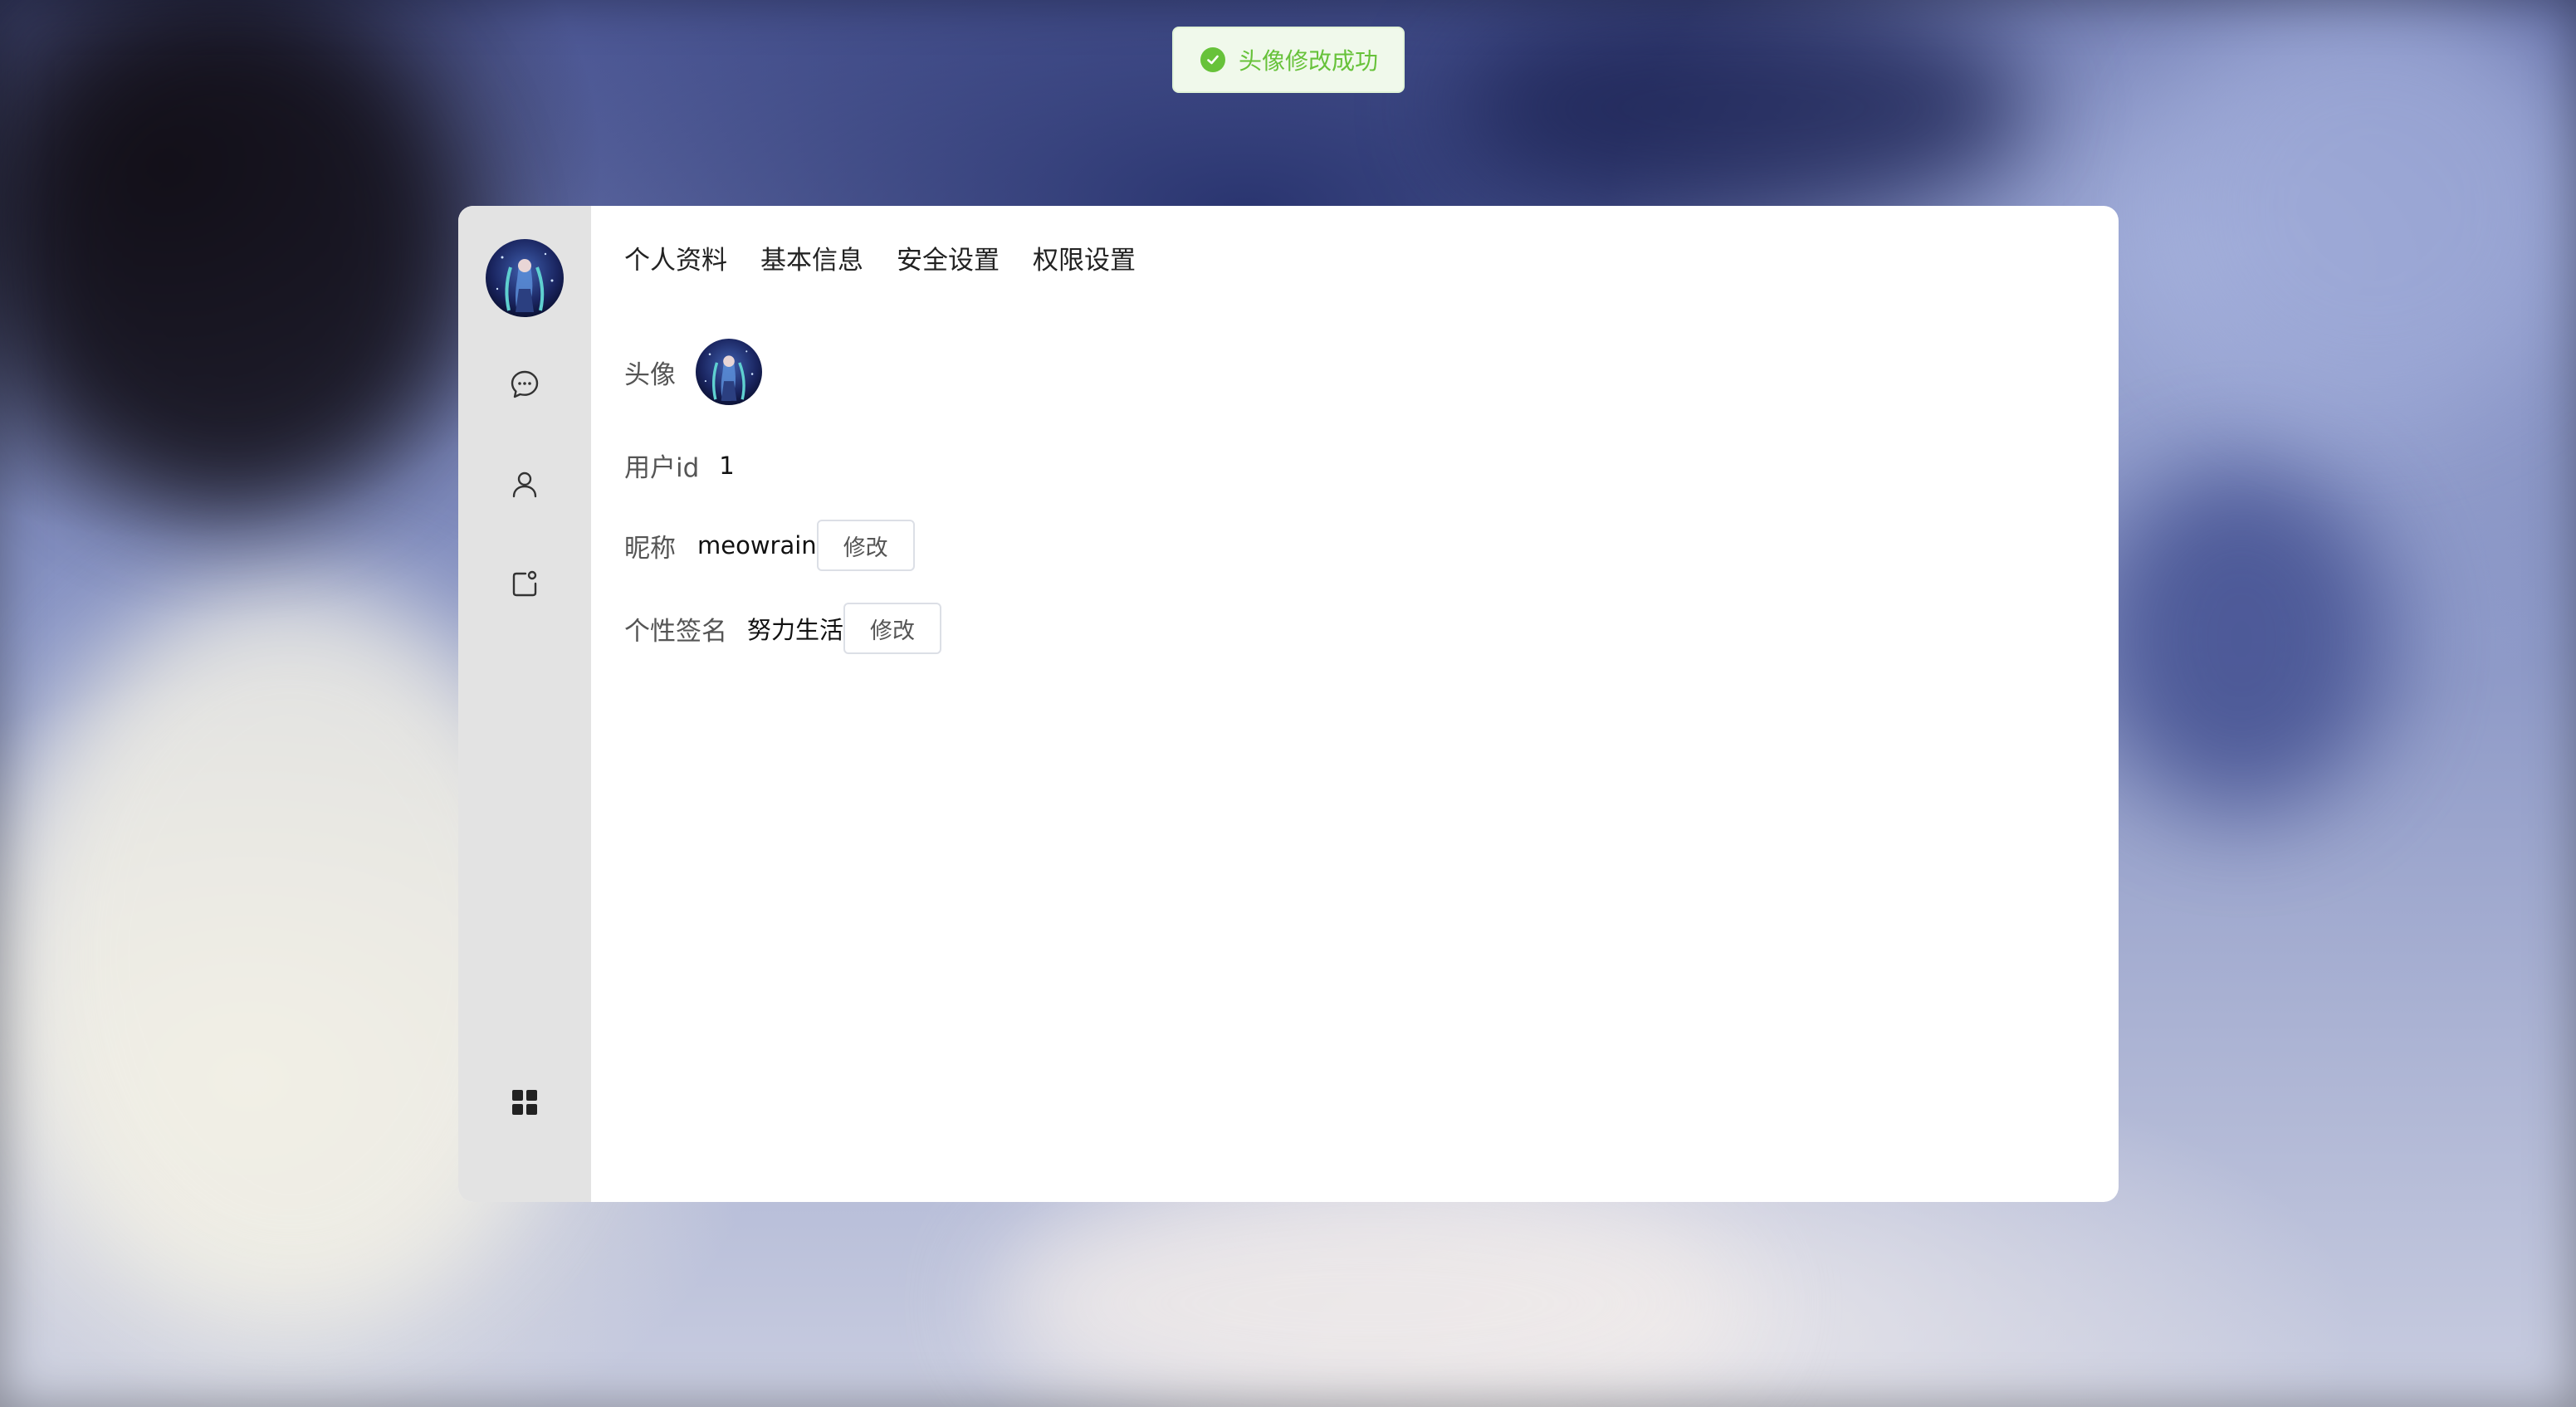 This screenshot has height=1407, width=2576. What do you see at coordinates (880, 257) in the screenshot?
I see `tab-bar: 个人资料 基本信息 安全设置 权限设置` at bounding box center [880, 257].